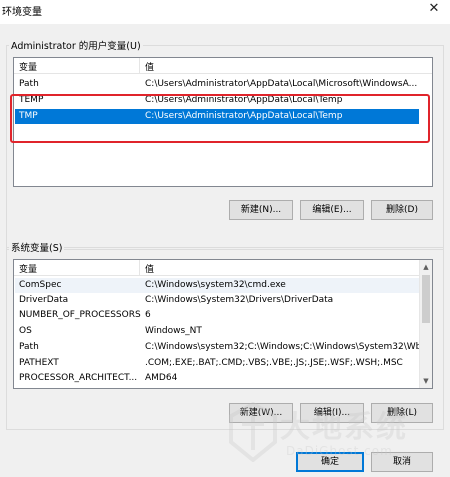  What do you see at coordinates (148, 315) in the screenshot?
I see `system-var-value: 6` at bounding box center [148, 315].